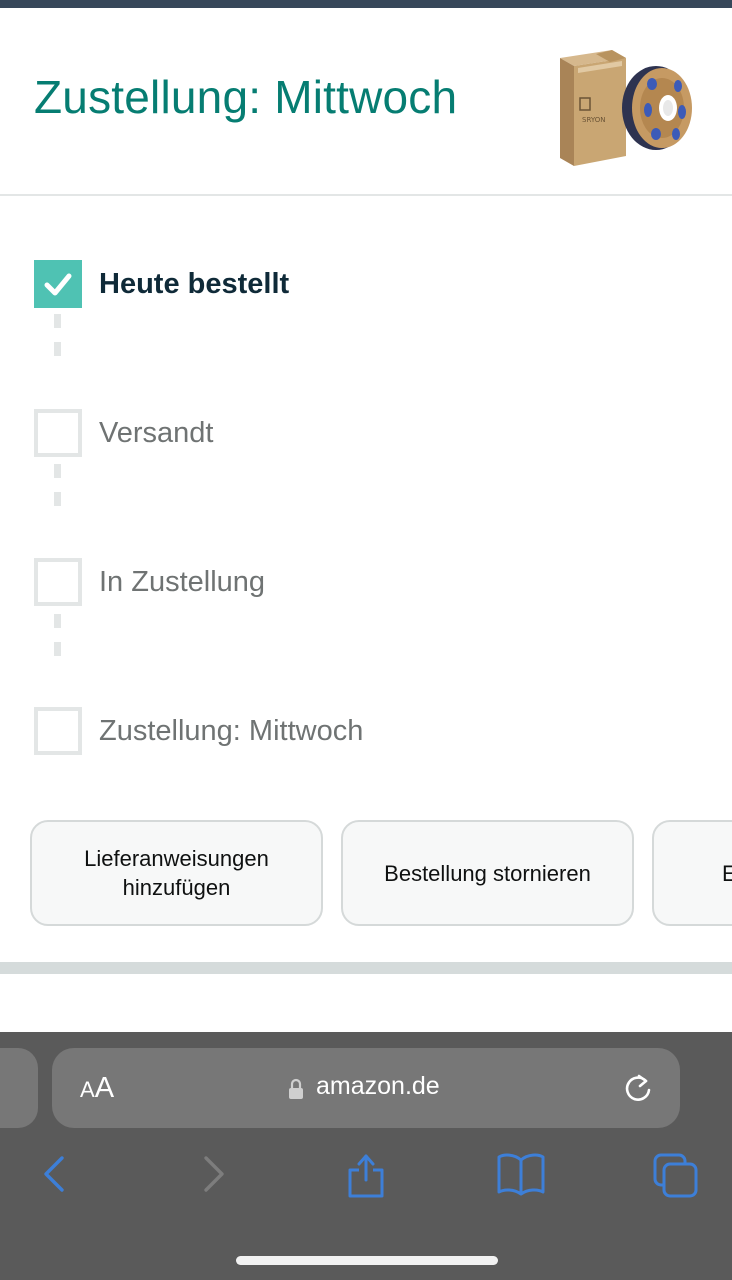  Describe the element at coordinates (366, 4) in the screenshot. I see `top-nav-strip` at that location.